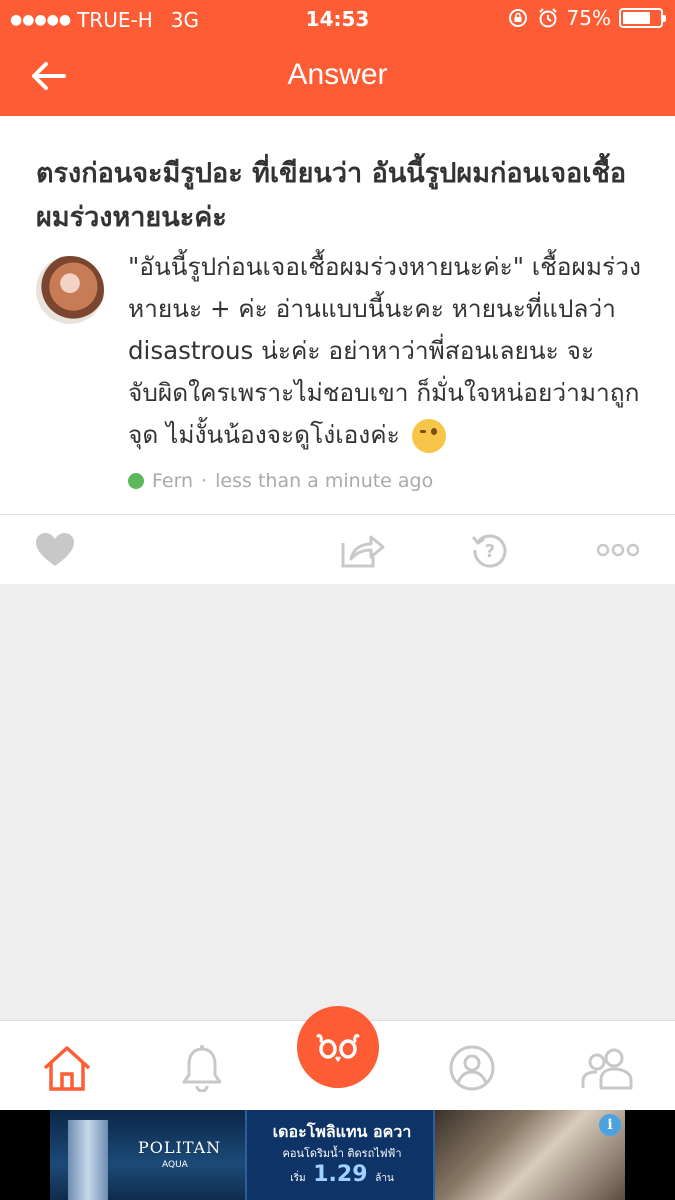 The image size is (675, 1200). I want to click on winking-face-icon, so click(428, 436).